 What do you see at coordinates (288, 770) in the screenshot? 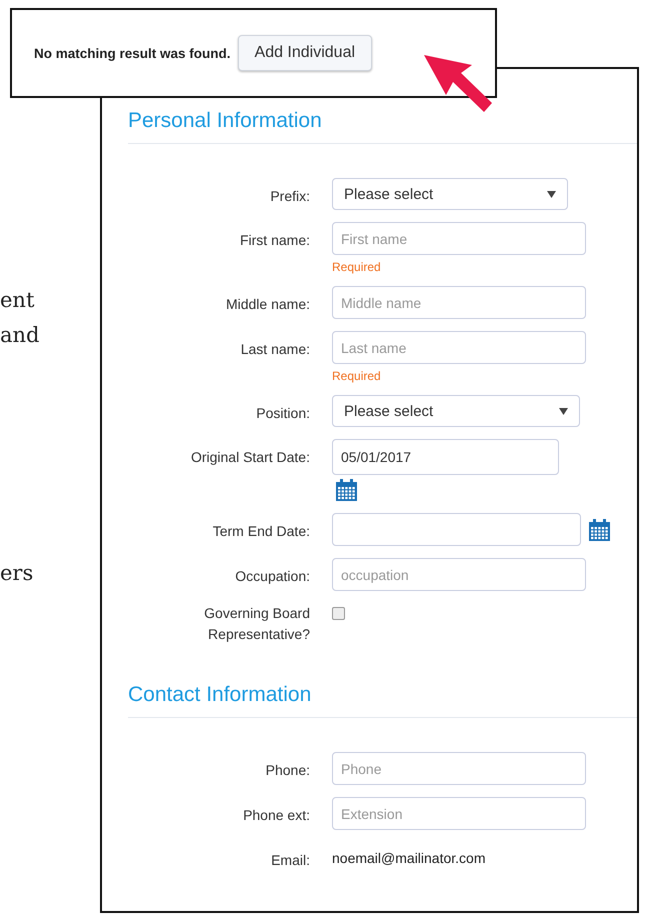
I see `field-label: Phone:` at bounding box center [288, 770].